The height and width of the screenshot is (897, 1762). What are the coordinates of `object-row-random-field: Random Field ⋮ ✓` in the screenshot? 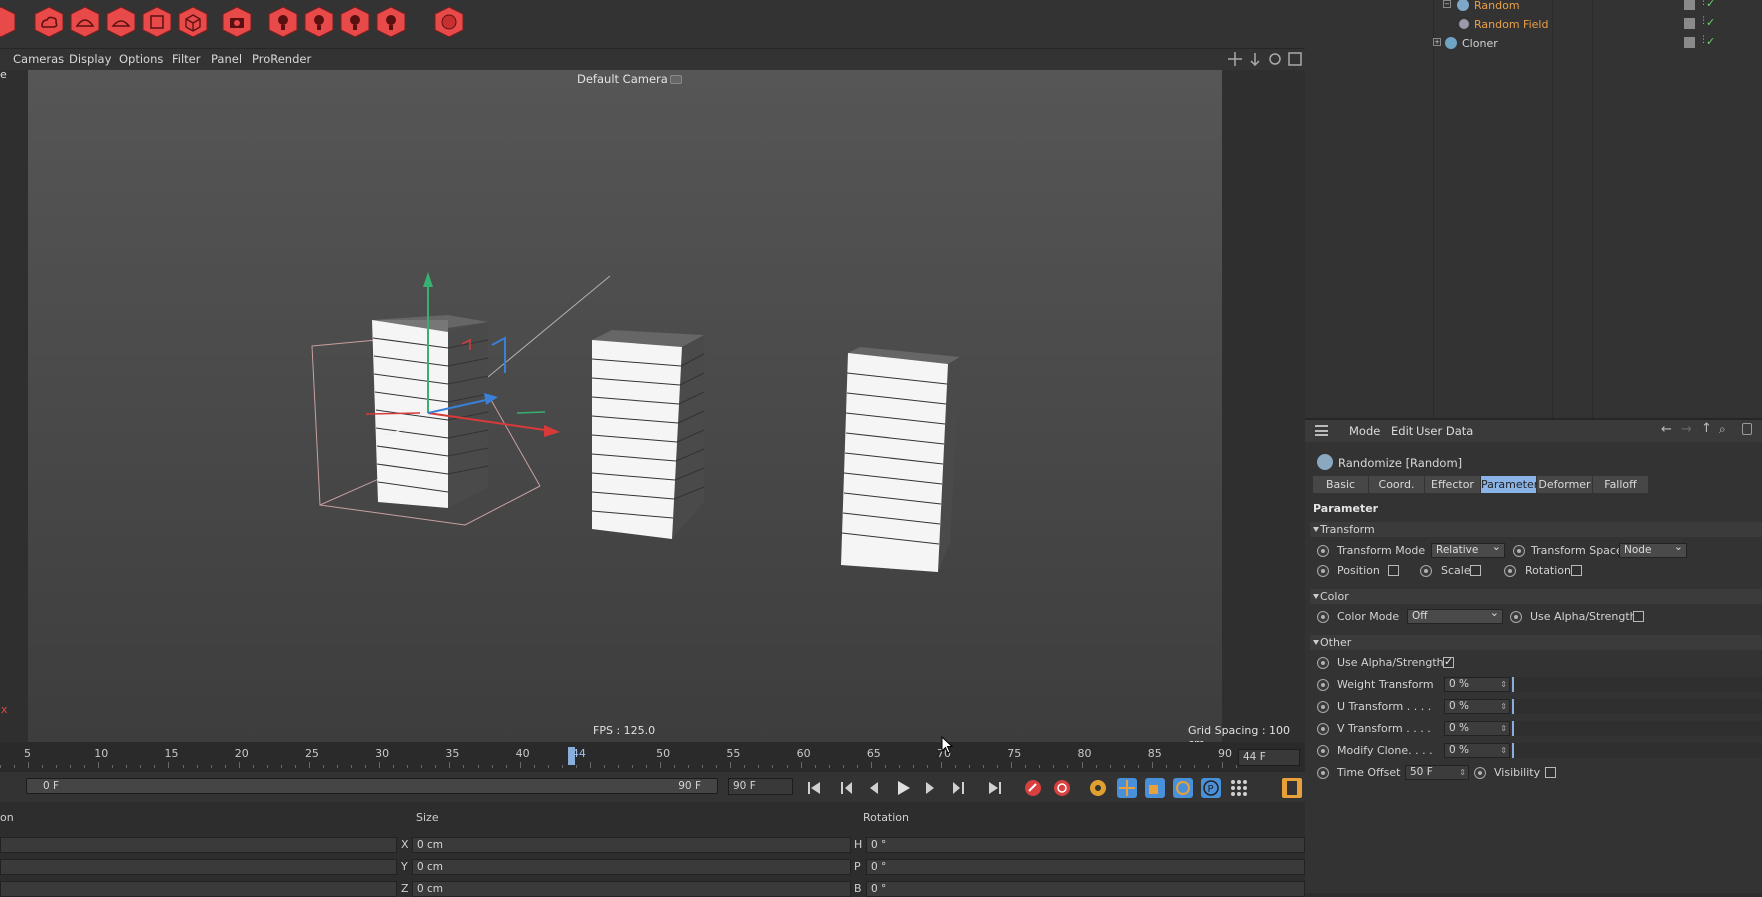 It's located at (1597, 24).